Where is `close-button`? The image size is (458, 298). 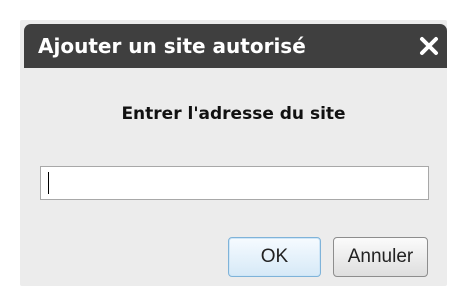 close-button is located at coordinates (429, 46).